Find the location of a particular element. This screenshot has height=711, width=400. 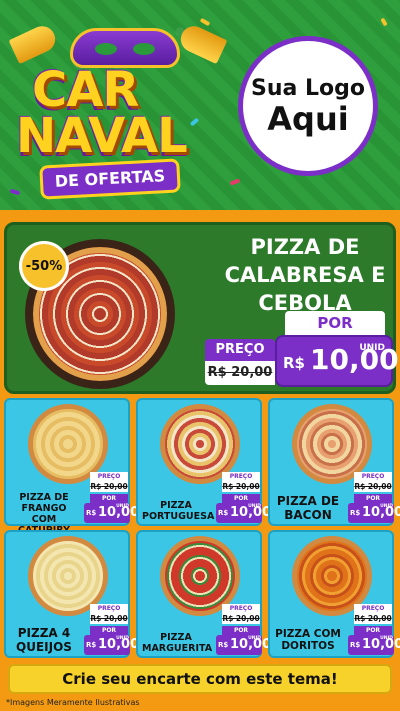

disclaimer: *Imagens Meramente Ilustrativas is located at coordinates (73, 702).